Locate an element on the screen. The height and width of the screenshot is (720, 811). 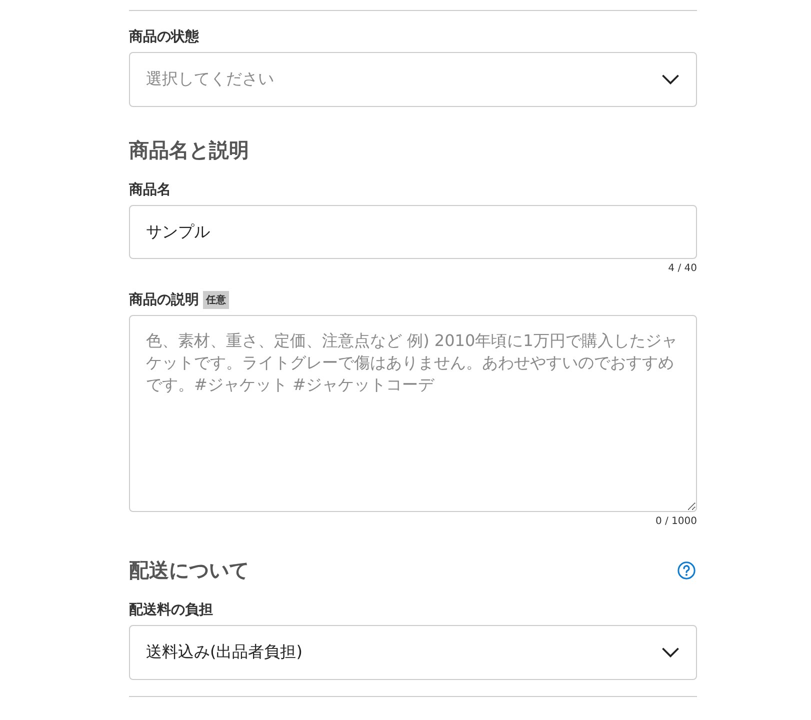
character-counter: 0 / 1000 is located at coordinates (676, 521).